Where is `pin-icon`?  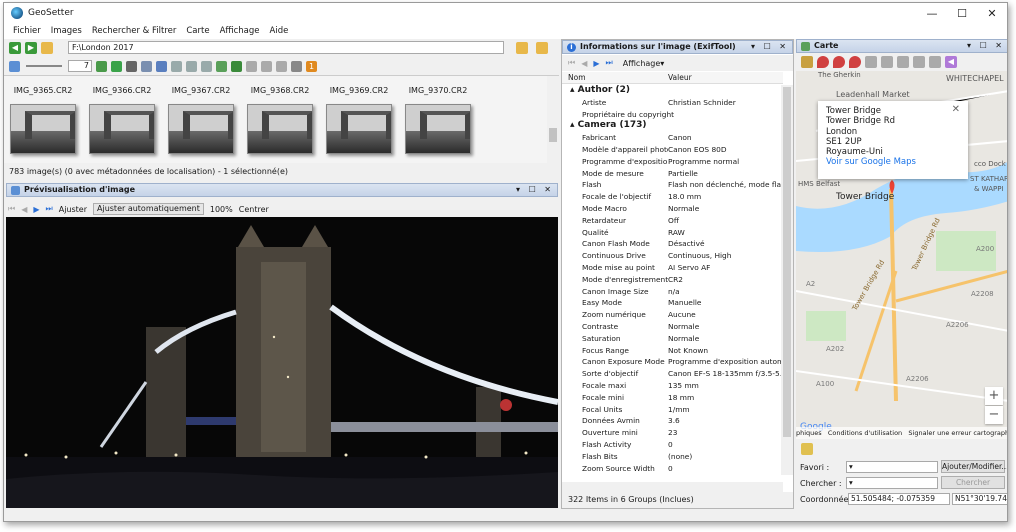 pin-icon is located at coordinates (823, 62).